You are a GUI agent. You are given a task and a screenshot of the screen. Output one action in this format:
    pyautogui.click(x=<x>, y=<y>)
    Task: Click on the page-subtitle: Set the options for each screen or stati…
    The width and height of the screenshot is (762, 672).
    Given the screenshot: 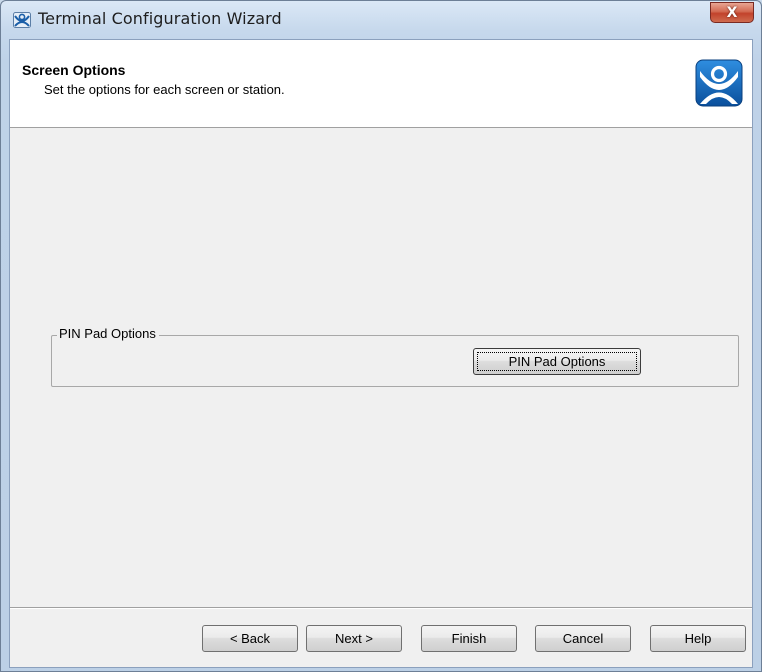 What is the action you would take?
    pyautogui.click(x=164, y=89)
    